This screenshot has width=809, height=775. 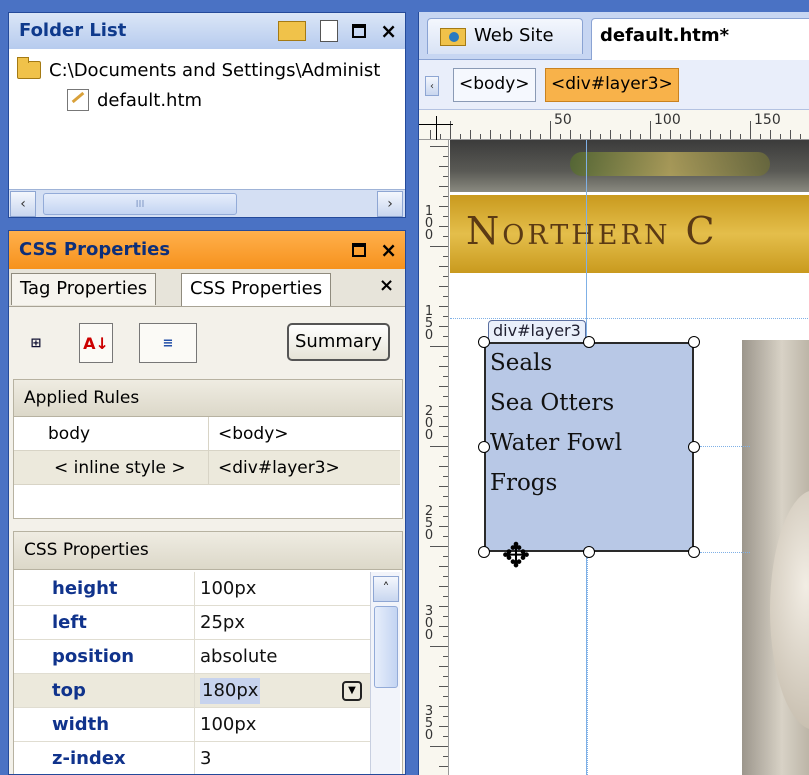 I want to click on prop-row-width: width 100px, so click(x=207, y=725).